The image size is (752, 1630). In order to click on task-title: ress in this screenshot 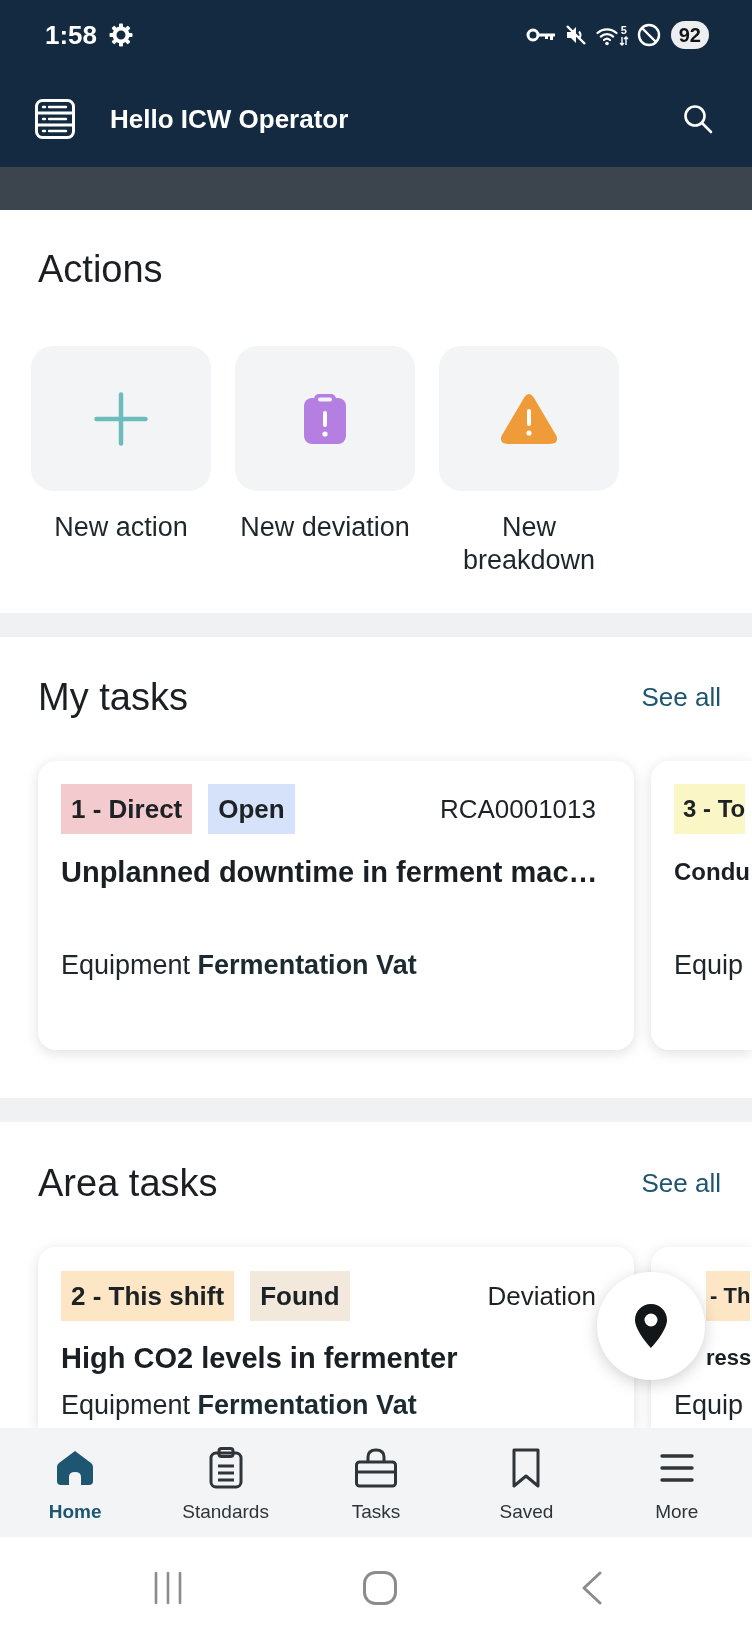, I will do `click(729, 1358)`.